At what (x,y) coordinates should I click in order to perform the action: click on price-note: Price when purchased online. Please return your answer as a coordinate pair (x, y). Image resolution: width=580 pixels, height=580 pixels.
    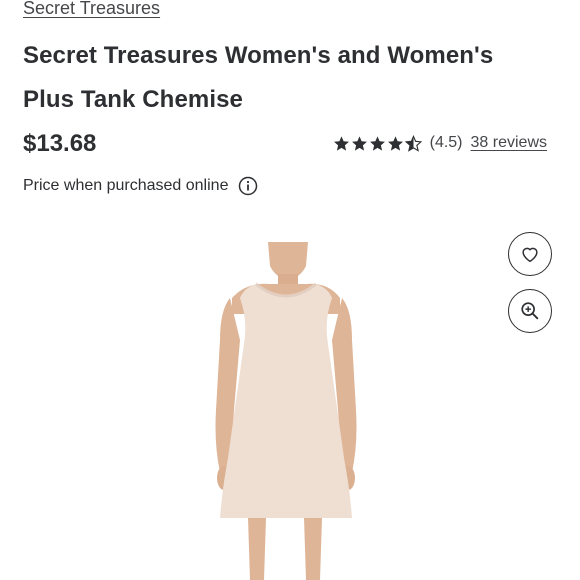
    Looking at the image, I should click on (140, 186).